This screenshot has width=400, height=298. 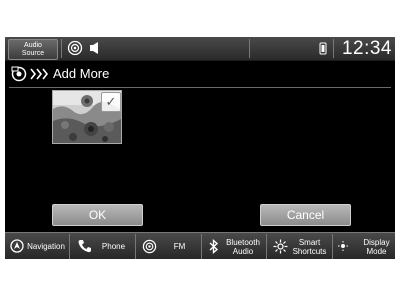 What do you see at coordinates (200, 87) in the screenshot?
I see `title-divider` at bounding box center [200, 87].